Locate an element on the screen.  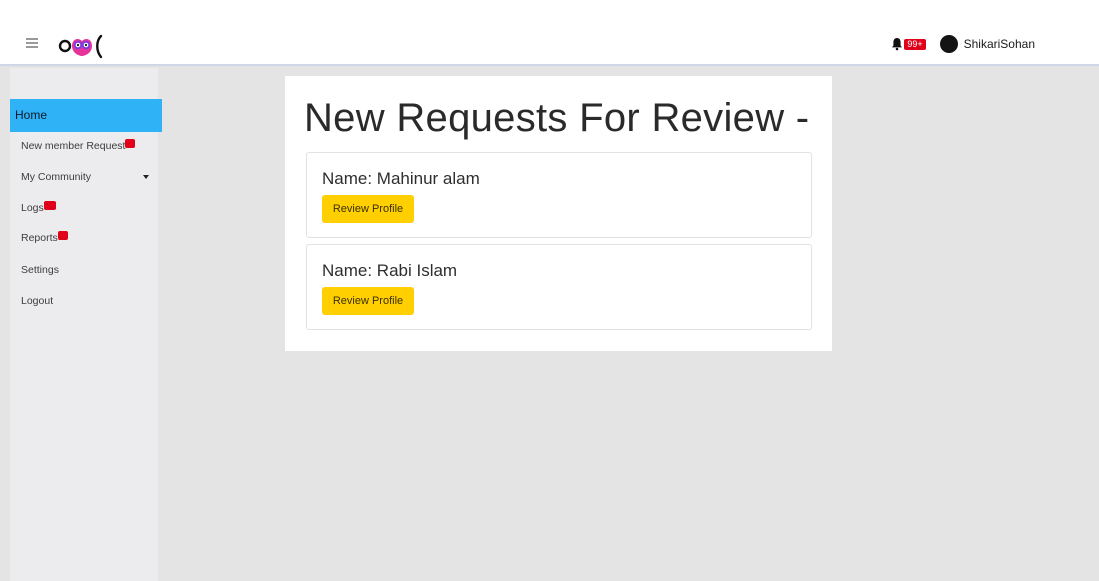
sidebar-item-label: Reports is located at coordinates (39, 238).